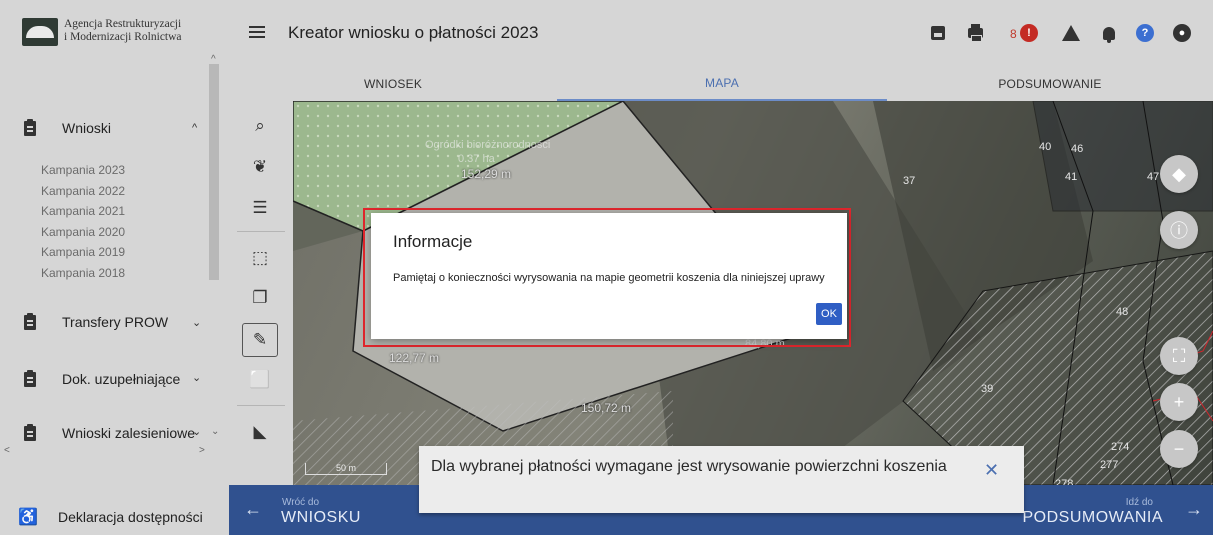 This screenshot has height=535, width=1213. I want to click on tab-bar: WNIOSEK MAPA PODSUMOWANIE, so click(721, 84).